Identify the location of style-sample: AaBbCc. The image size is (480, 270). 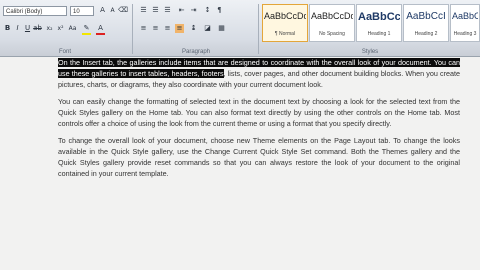
(379, 17).